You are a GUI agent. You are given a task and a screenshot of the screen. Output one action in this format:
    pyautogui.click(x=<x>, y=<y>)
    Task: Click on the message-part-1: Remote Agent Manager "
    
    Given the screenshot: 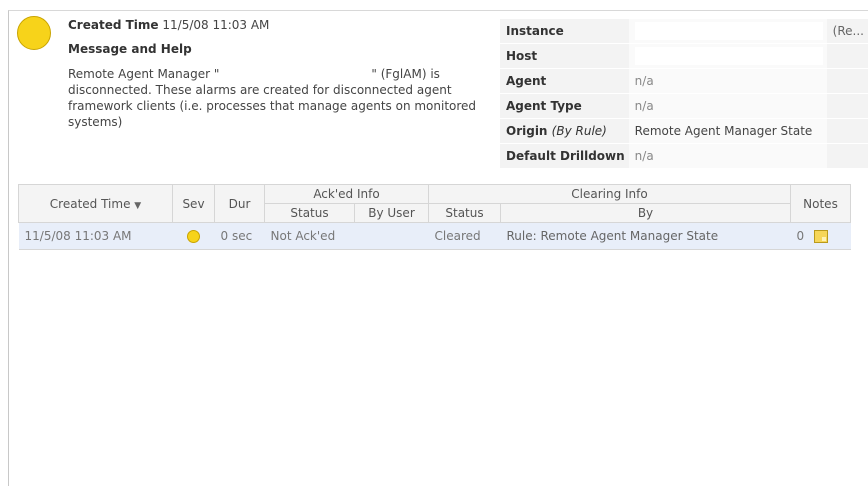 What is the action you would take?
    pyautogui.click(x=144, y=74)
    